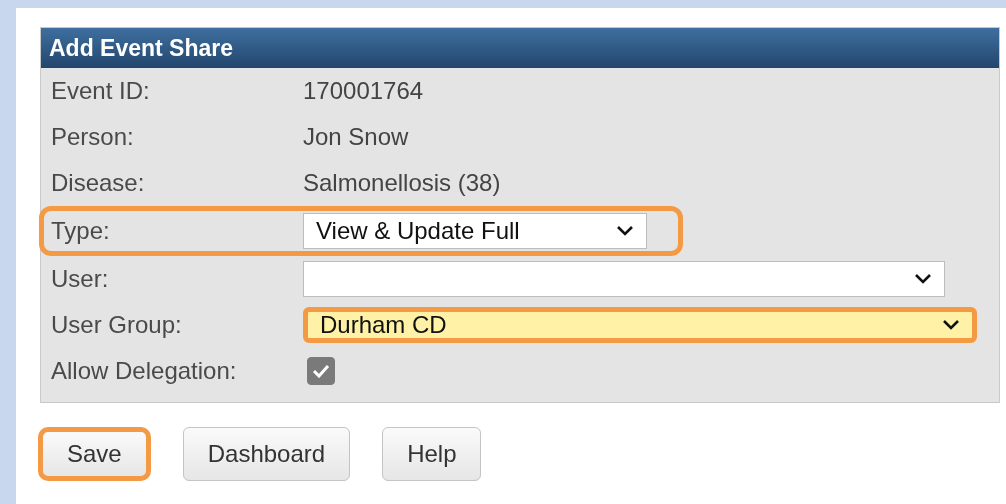 The image size is (1006, 504). What do you see at coordinates (363, 91) in the screenshot?
I see `field-value: 170001764` at bounding box center [363, 91].